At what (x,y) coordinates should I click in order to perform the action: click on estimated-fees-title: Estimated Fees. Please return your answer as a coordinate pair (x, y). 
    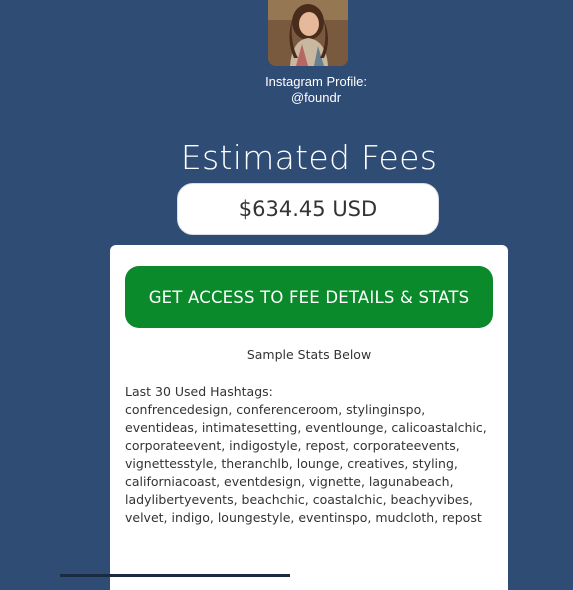
    Looking at the image, I should click on (309, 157).